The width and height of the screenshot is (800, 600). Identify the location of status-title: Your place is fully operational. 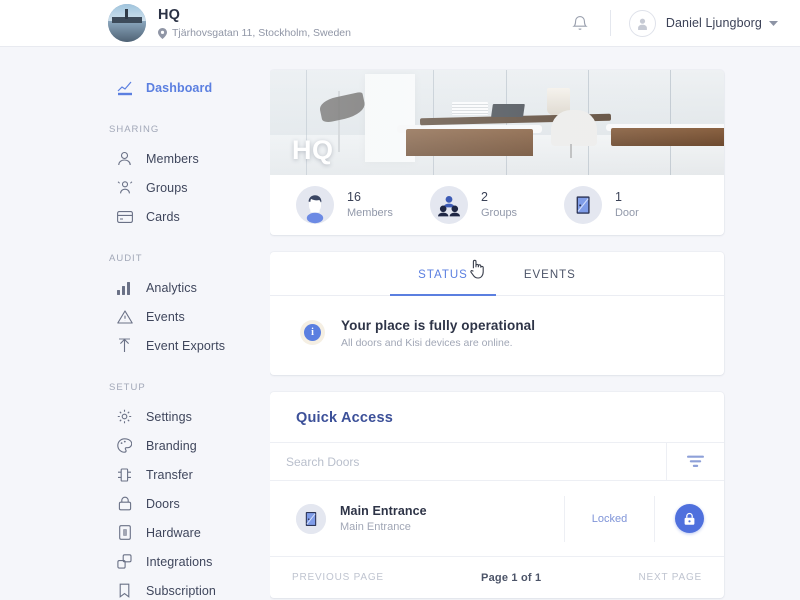
(438, 325).